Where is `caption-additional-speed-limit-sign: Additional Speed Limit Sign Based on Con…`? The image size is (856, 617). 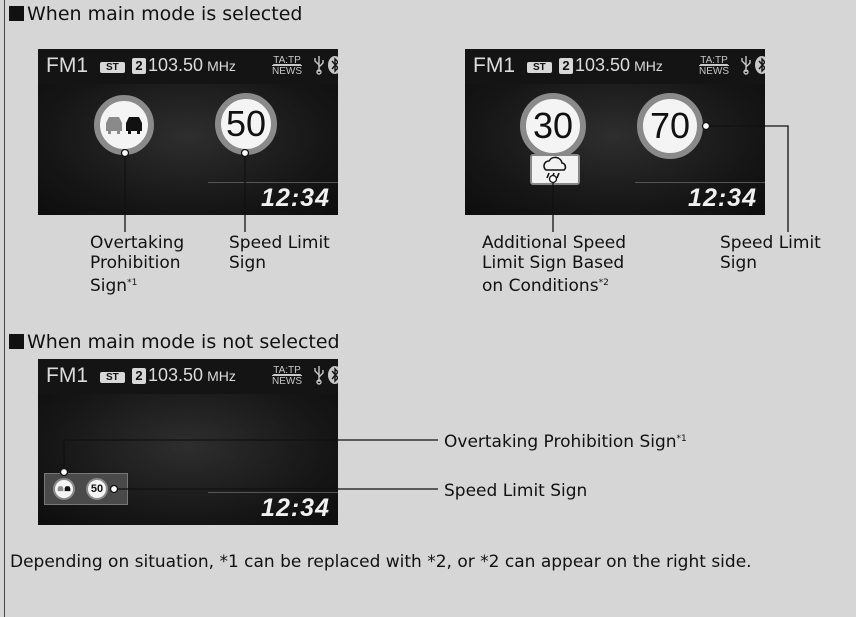 caption-additional-speed-limit-sign: Additional Speed Limit Sign Based on Con… is located at coordinates (554, 264).